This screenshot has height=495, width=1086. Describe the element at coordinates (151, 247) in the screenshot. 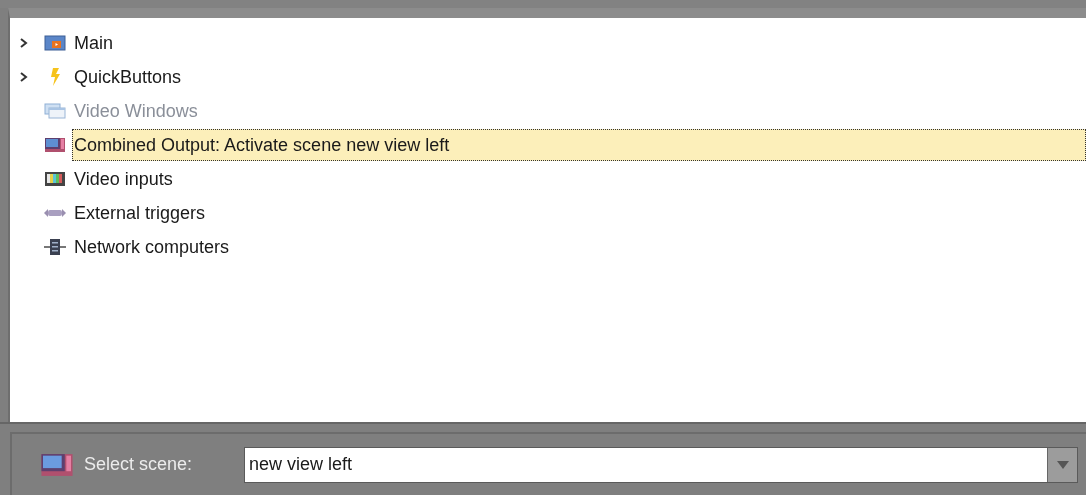

I see `tree-item: Network computers` at that location.